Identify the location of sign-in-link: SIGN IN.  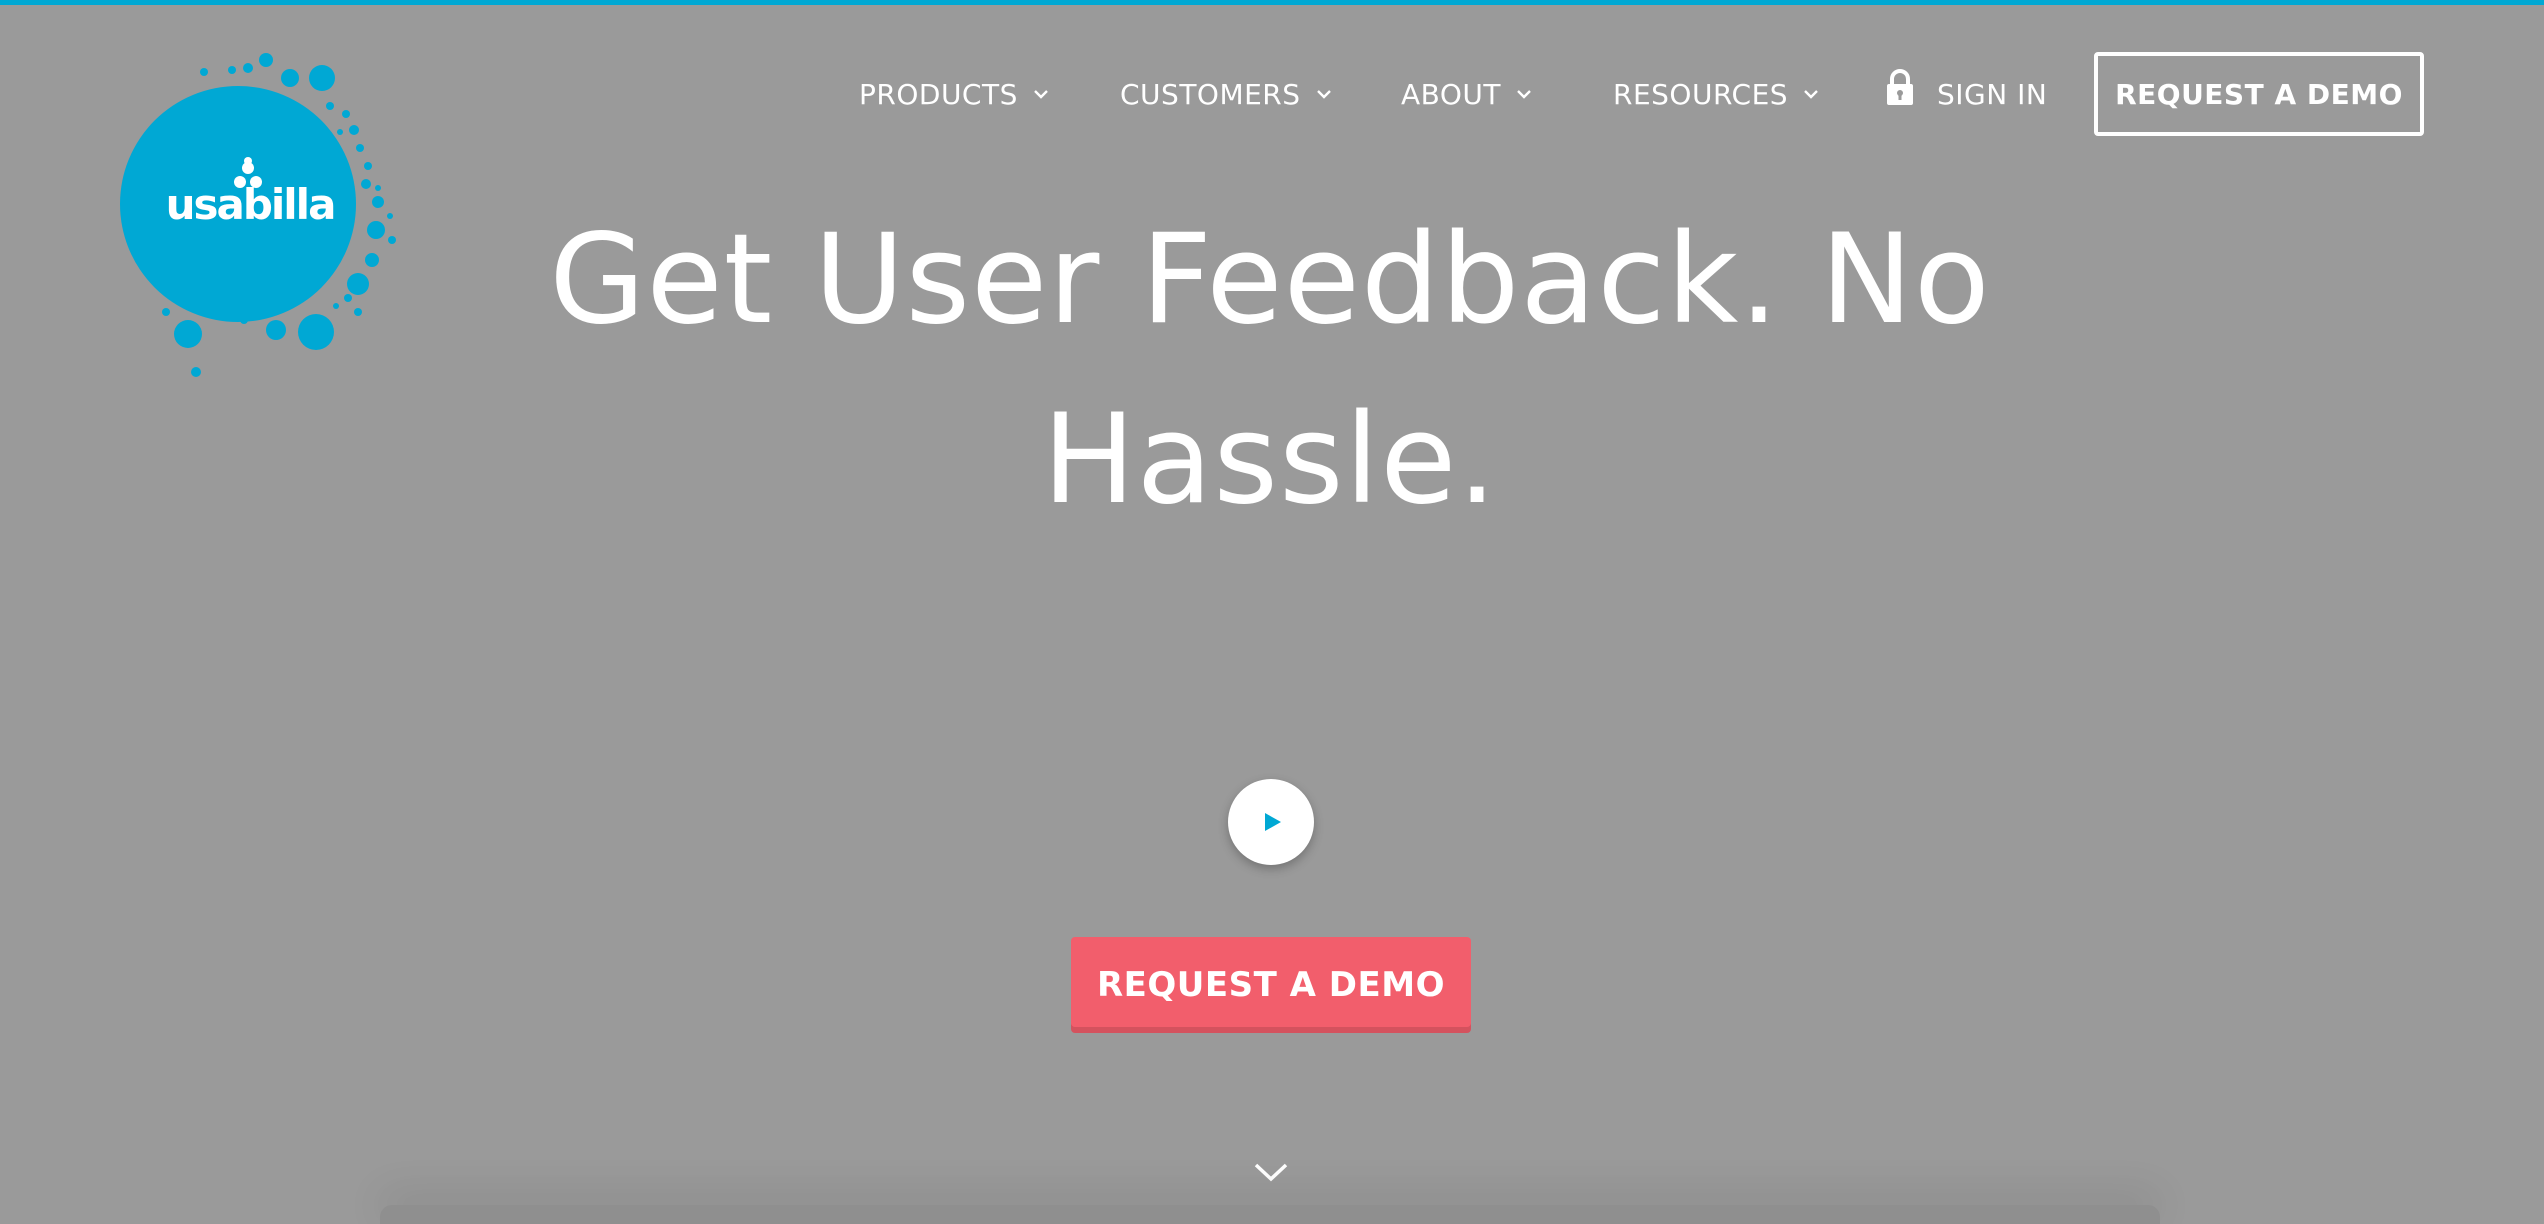
(1966, 92).